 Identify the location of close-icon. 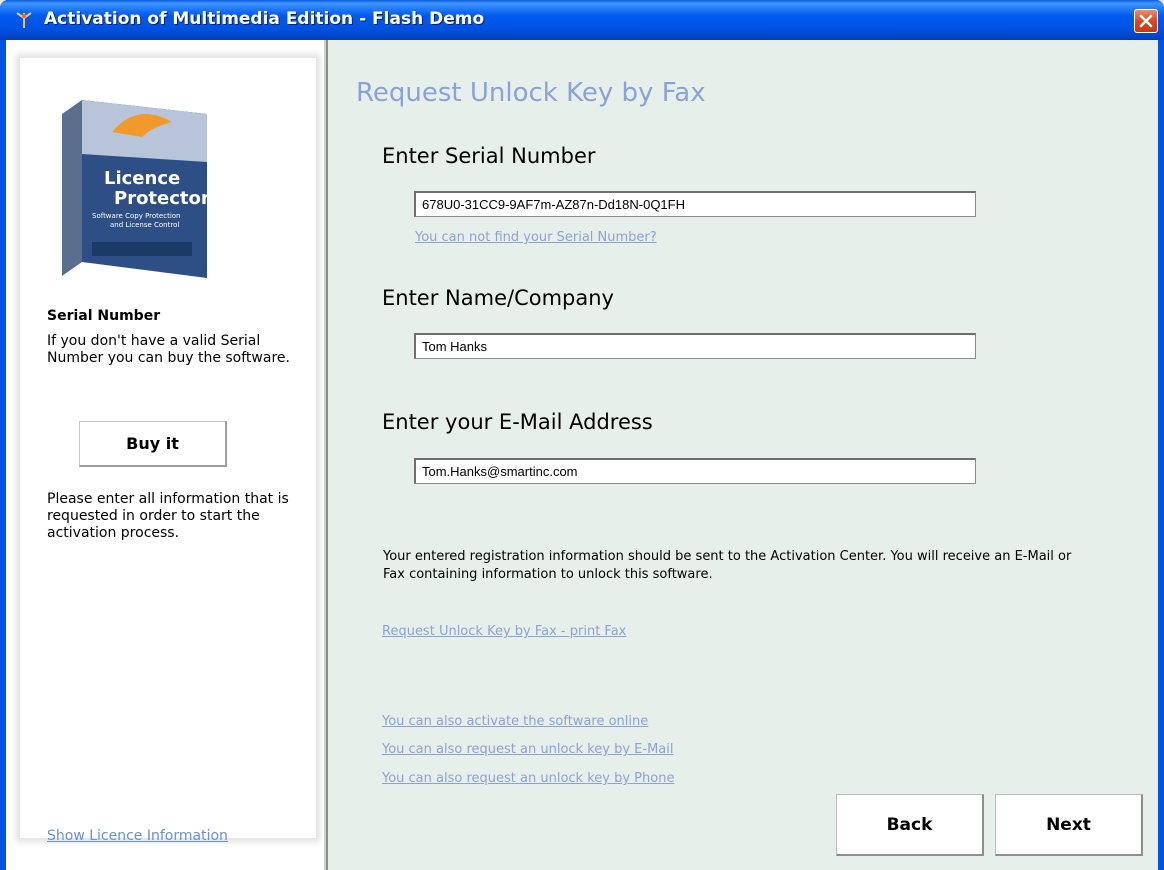
(1146, 21).